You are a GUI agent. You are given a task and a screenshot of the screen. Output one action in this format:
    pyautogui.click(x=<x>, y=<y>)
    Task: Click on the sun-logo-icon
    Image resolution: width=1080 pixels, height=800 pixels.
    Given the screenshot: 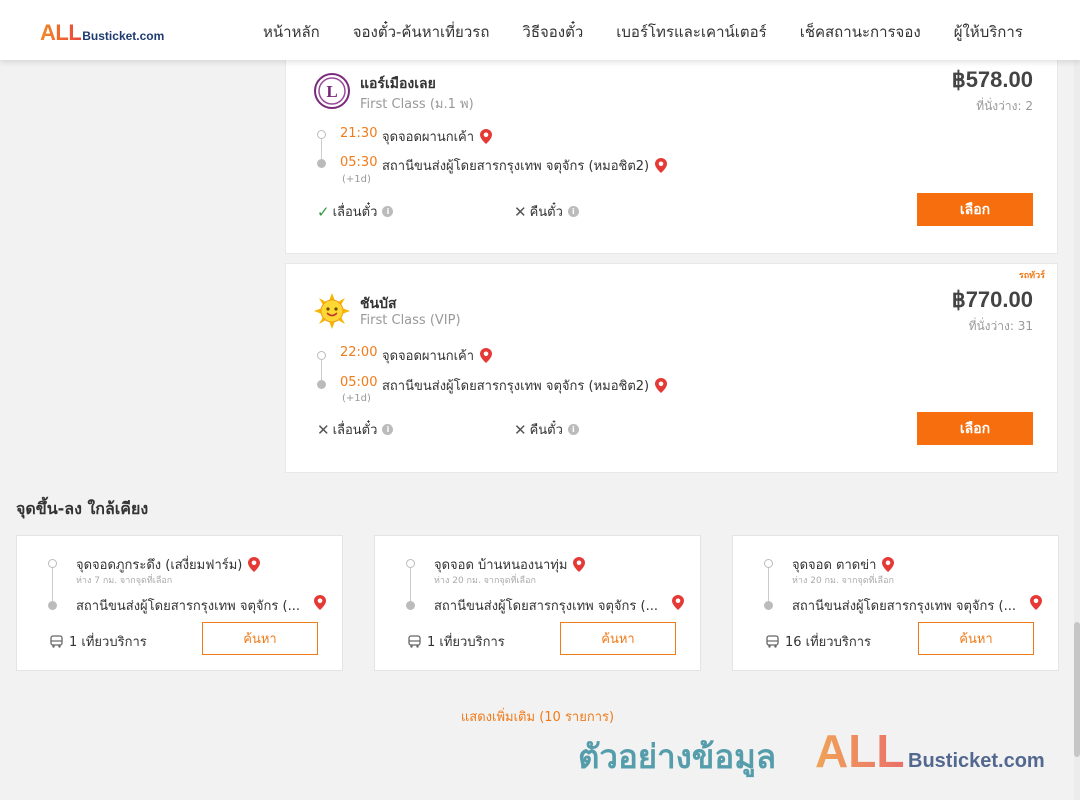 What is the action you would take?
    pyautogui.click(x=332, y=311)
    